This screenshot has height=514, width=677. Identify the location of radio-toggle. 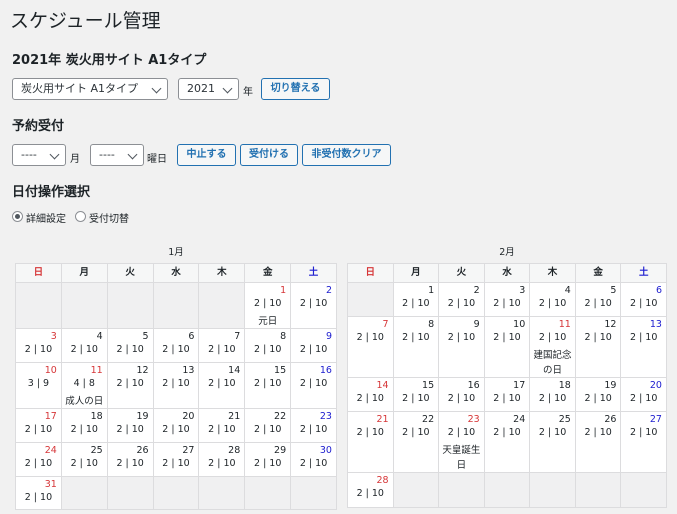
(80, 216).